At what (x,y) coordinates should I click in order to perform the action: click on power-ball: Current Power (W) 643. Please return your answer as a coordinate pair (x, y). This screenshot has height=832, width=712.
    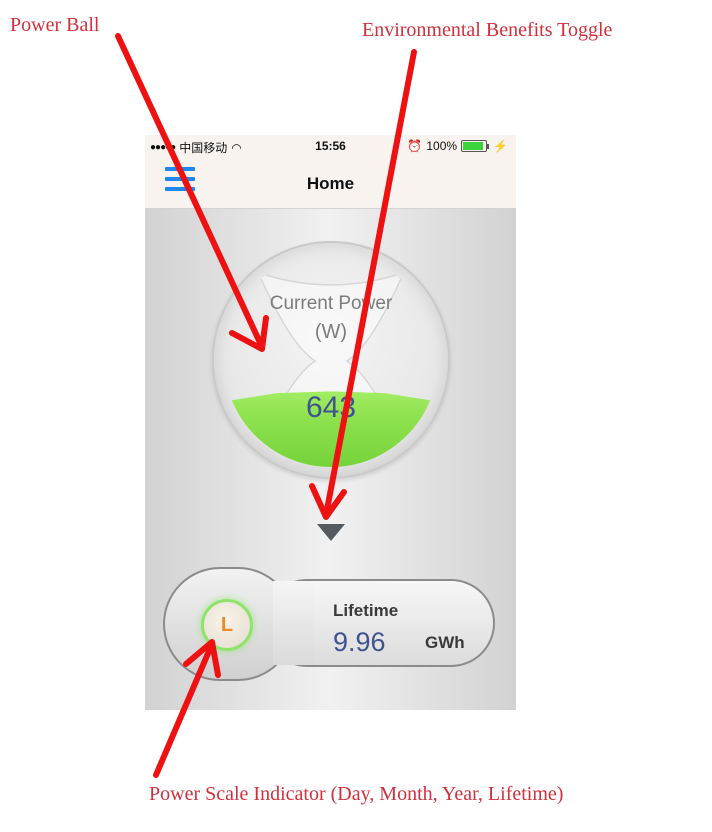
    Looking at the image, I should click on (331, 360).